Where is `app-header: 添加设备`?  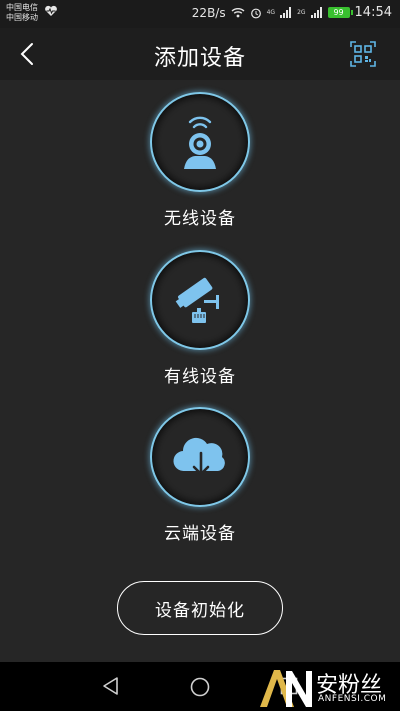 app-header: 添加设备 is located at coordinates (200, 54).